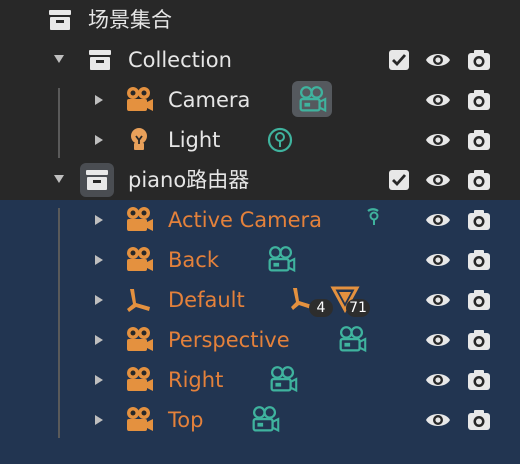  I want to click on outliner-row-active-camera: Active Camera, so click(260, 220).